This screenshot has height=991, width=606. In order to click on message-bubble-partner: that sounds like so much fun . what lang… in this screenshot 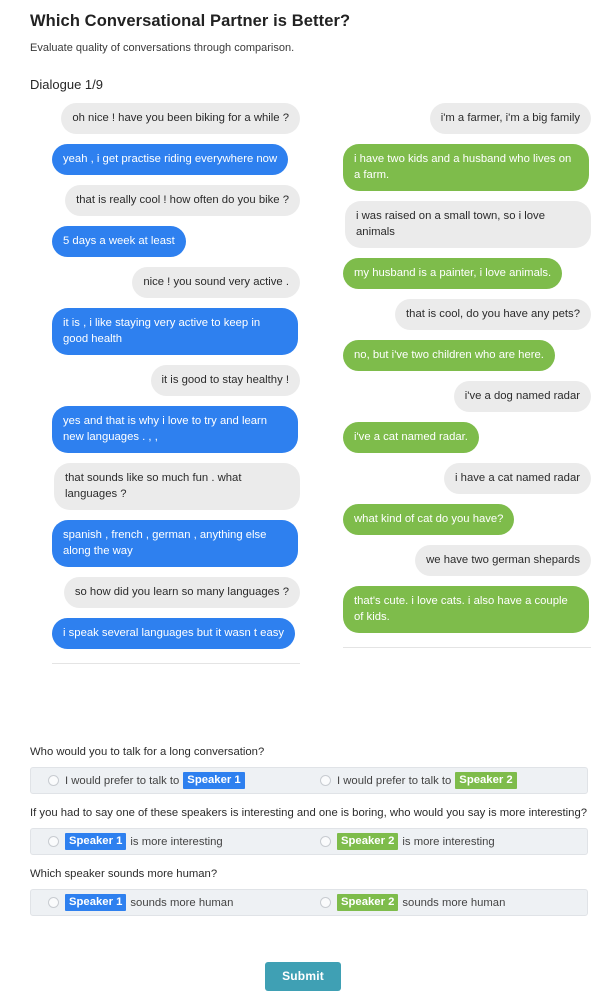, I will do `click(177, 486)`.